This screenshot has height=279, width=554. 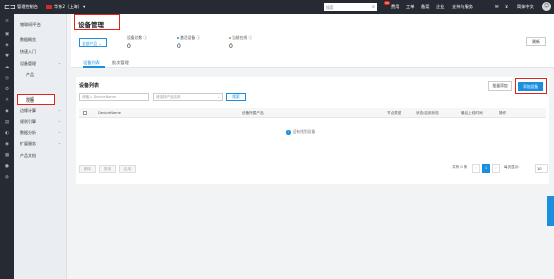 I want to click on region-selector: 华东2（上海） ▾, so click(x=65, y=7).